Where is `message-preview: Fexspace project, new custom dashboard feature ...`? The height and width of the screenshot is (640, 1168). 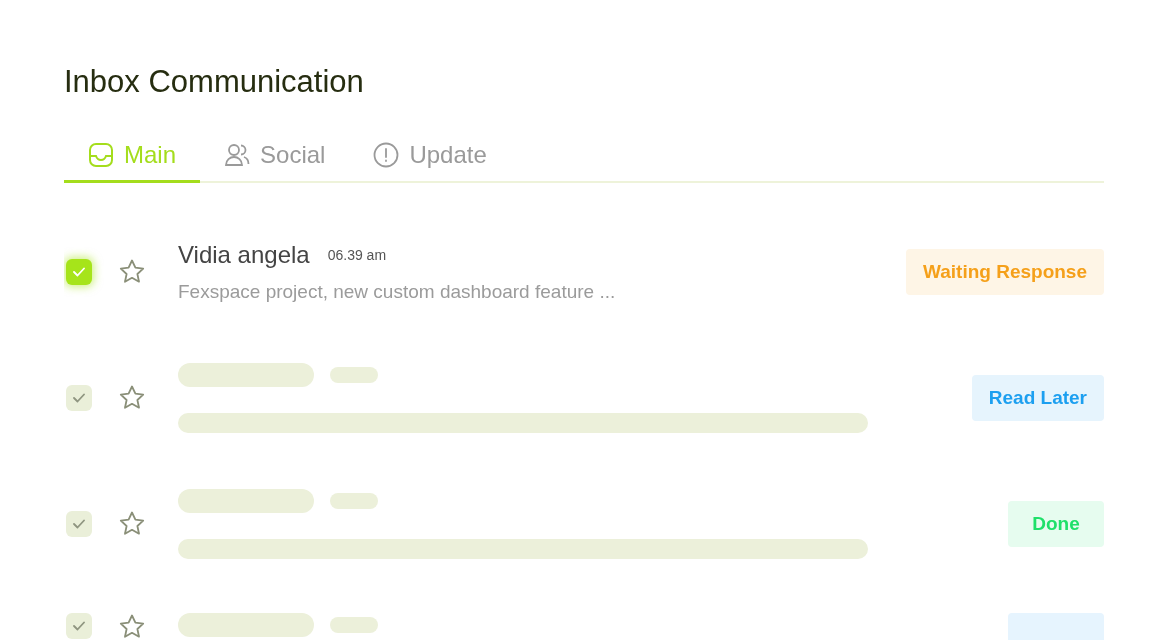
message-preview: Fexspace project, new custom dashboard feature ... is located at coordinates (397, 292).